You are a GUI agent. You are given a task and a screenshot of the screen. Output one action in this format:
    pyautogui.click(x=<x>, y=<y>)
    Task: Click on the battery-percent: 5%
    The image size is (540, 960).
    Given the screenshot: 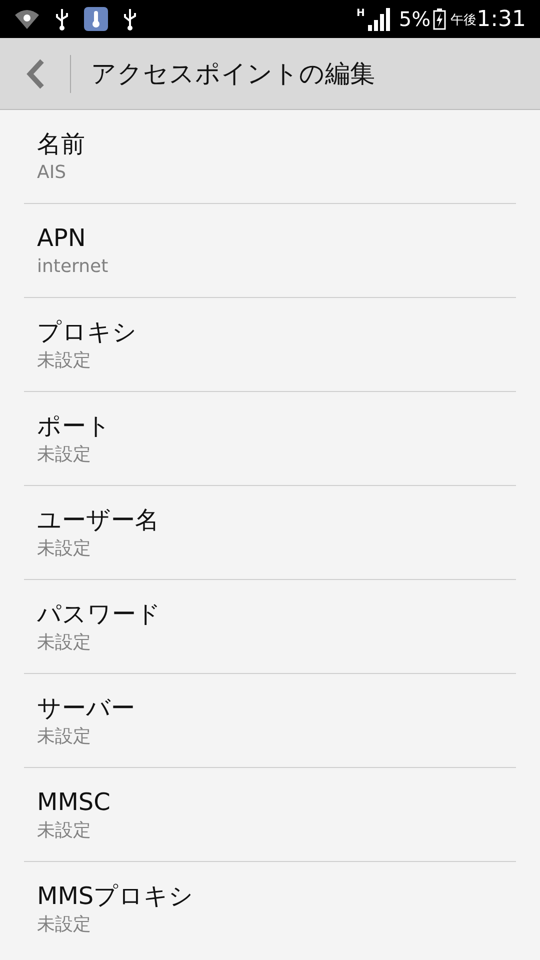 What is the action you would take?
    pyautogui.click(x=414, y=19)
    